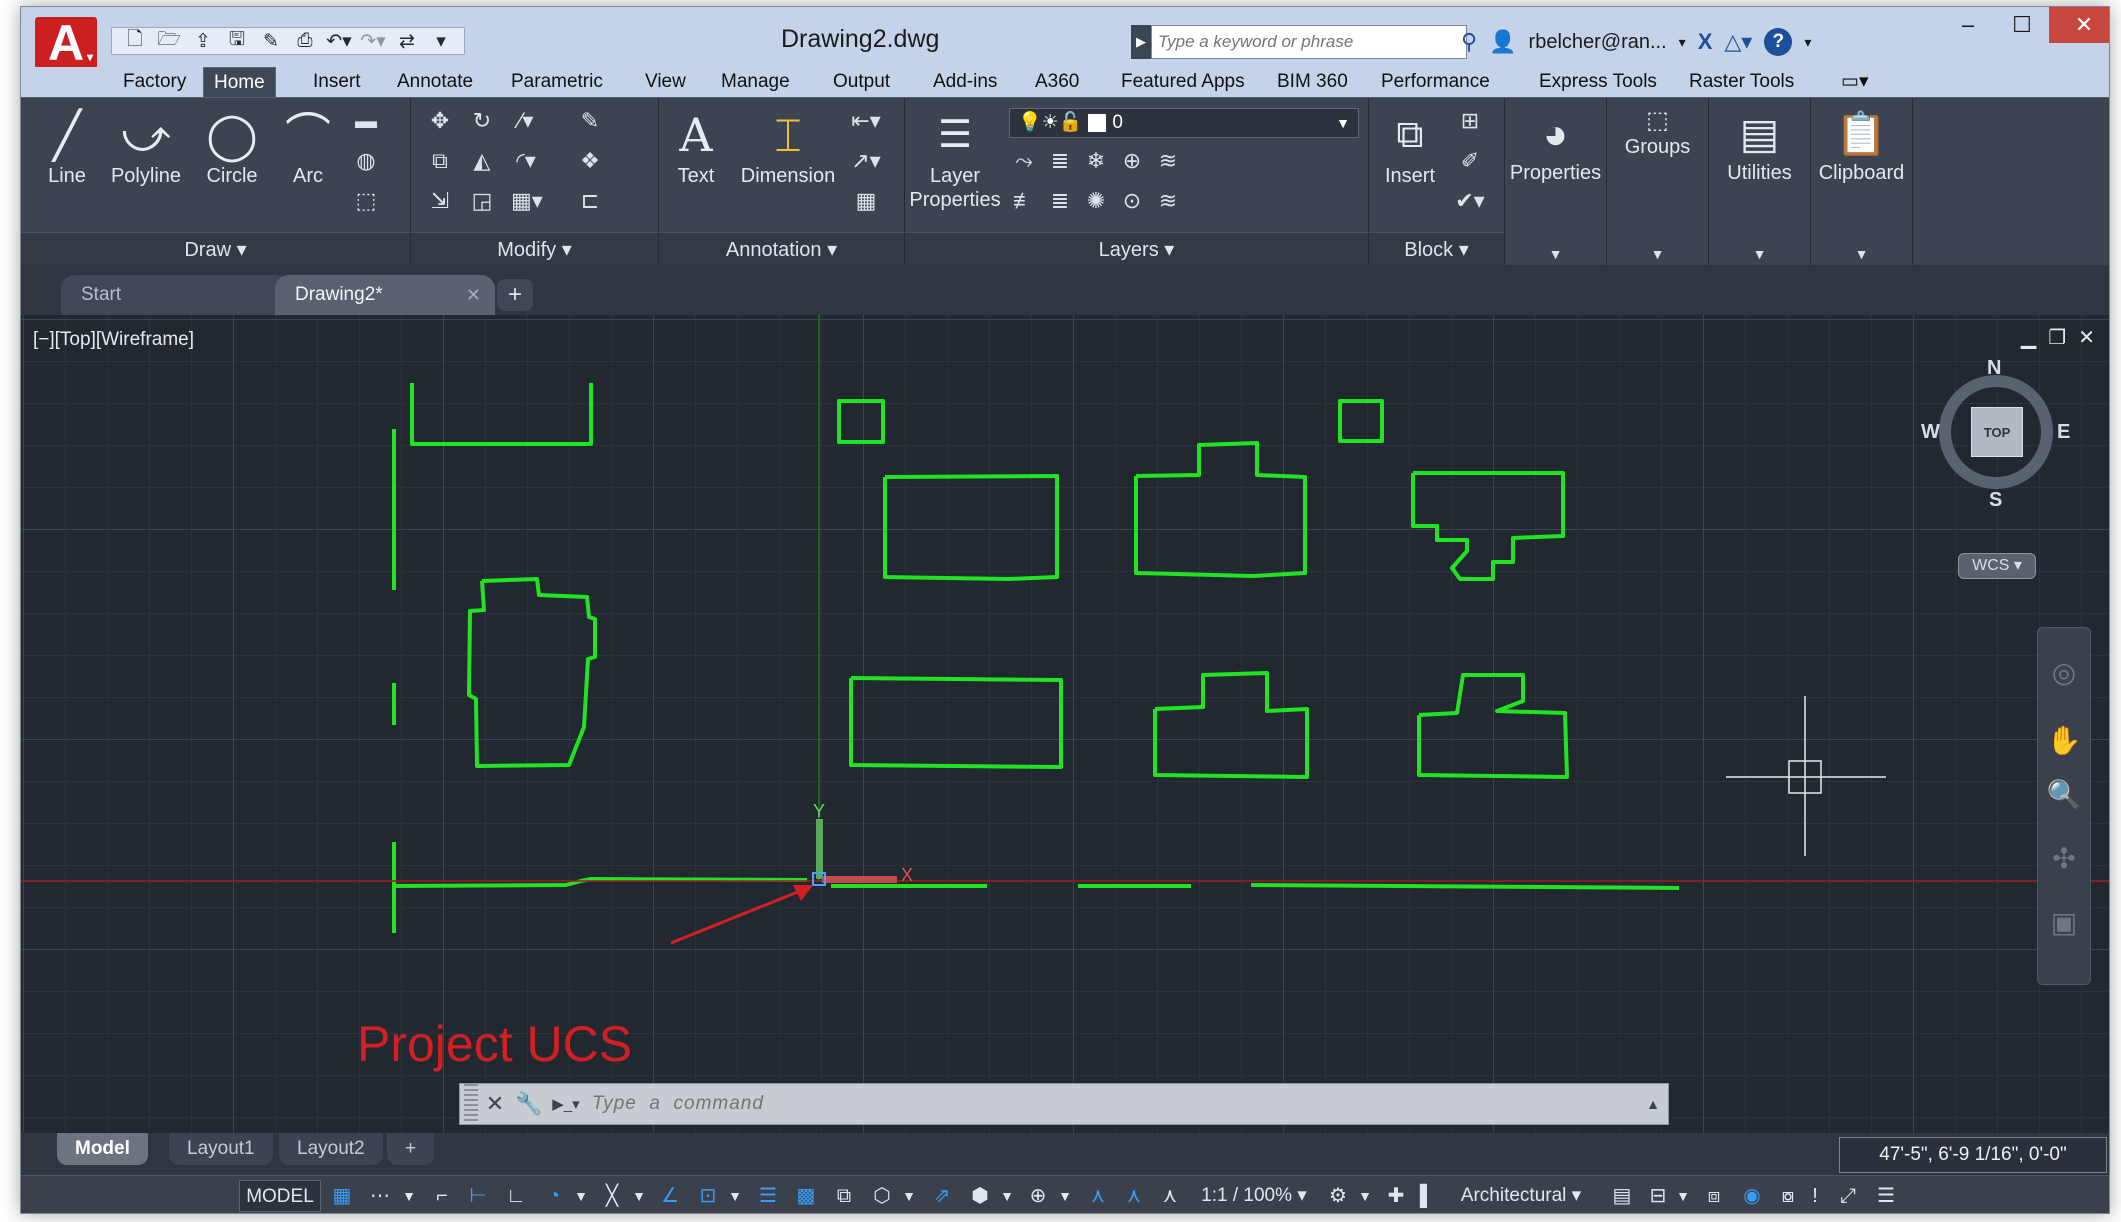 This screenshot has width=2121, height=1222. What do you see at coordinates (169, 41) in the screenshot?
I see `open-icon: 🗁` at bounding box center [169, 41].